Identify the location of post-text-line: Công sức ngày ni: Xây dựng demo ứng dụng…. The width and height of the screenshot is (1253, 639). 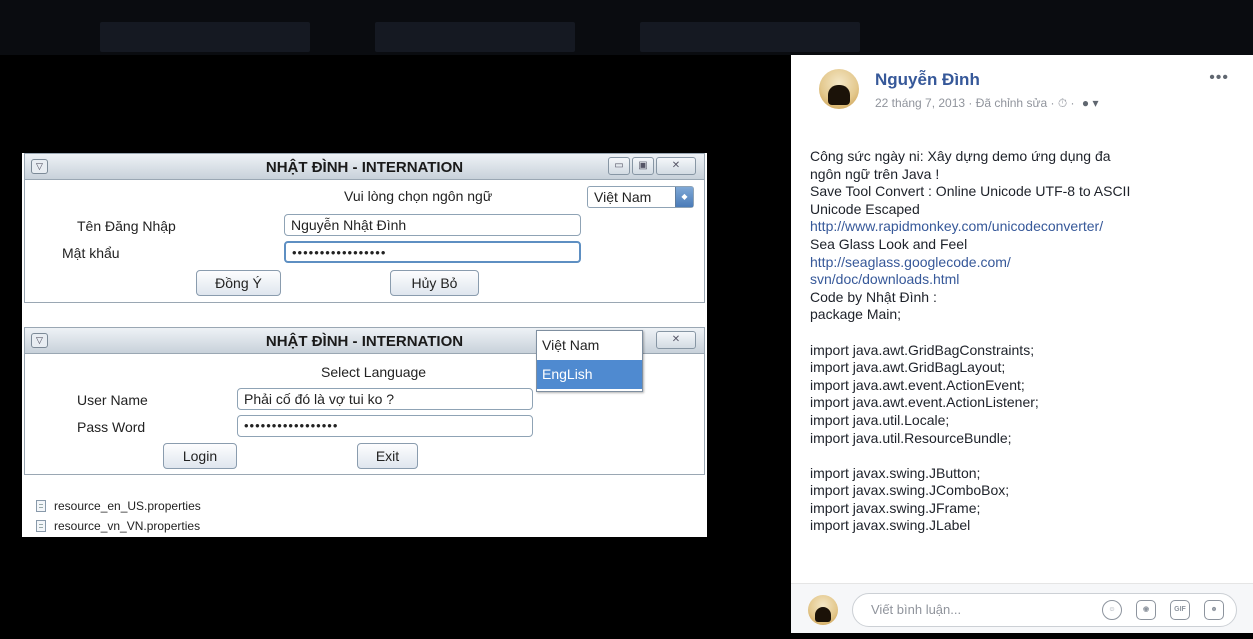
(960, 156).